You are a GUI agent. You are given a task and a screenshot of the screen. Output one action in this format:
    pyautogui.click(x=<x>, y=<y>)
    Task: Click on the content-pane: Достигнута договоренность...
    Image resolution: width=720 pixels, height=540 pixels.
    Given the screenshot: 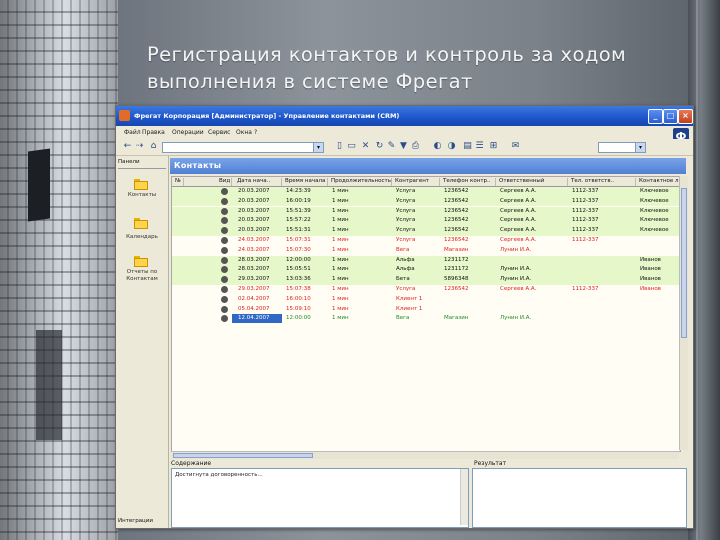 What is the action you would take?
    pyautogui.click(x=320, y=498)
    